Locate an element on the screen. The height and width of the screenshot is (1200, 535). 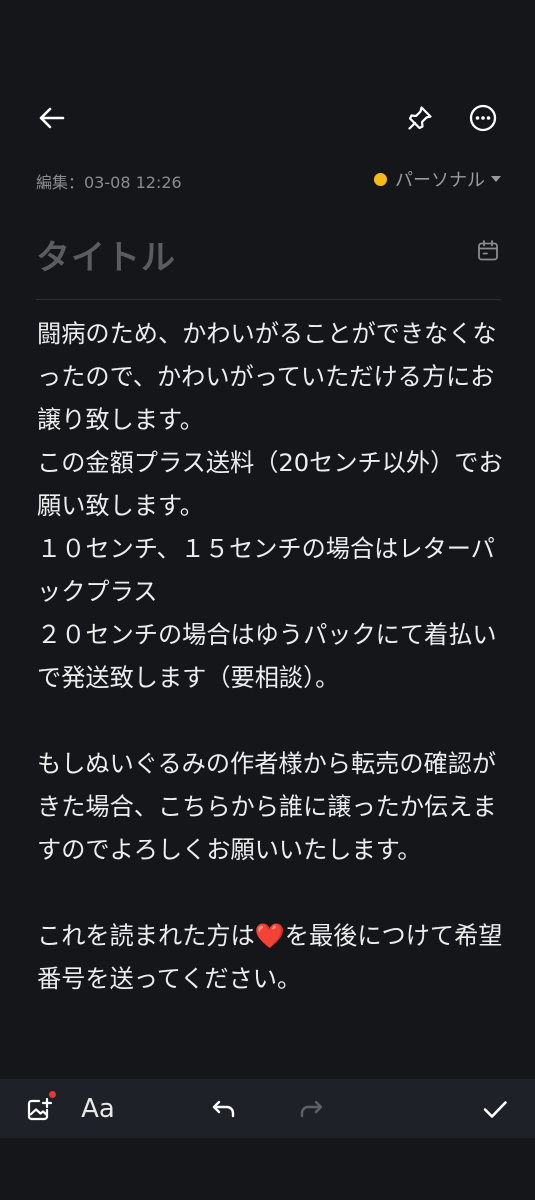
pin-icon is located at coordinates (420, 118).